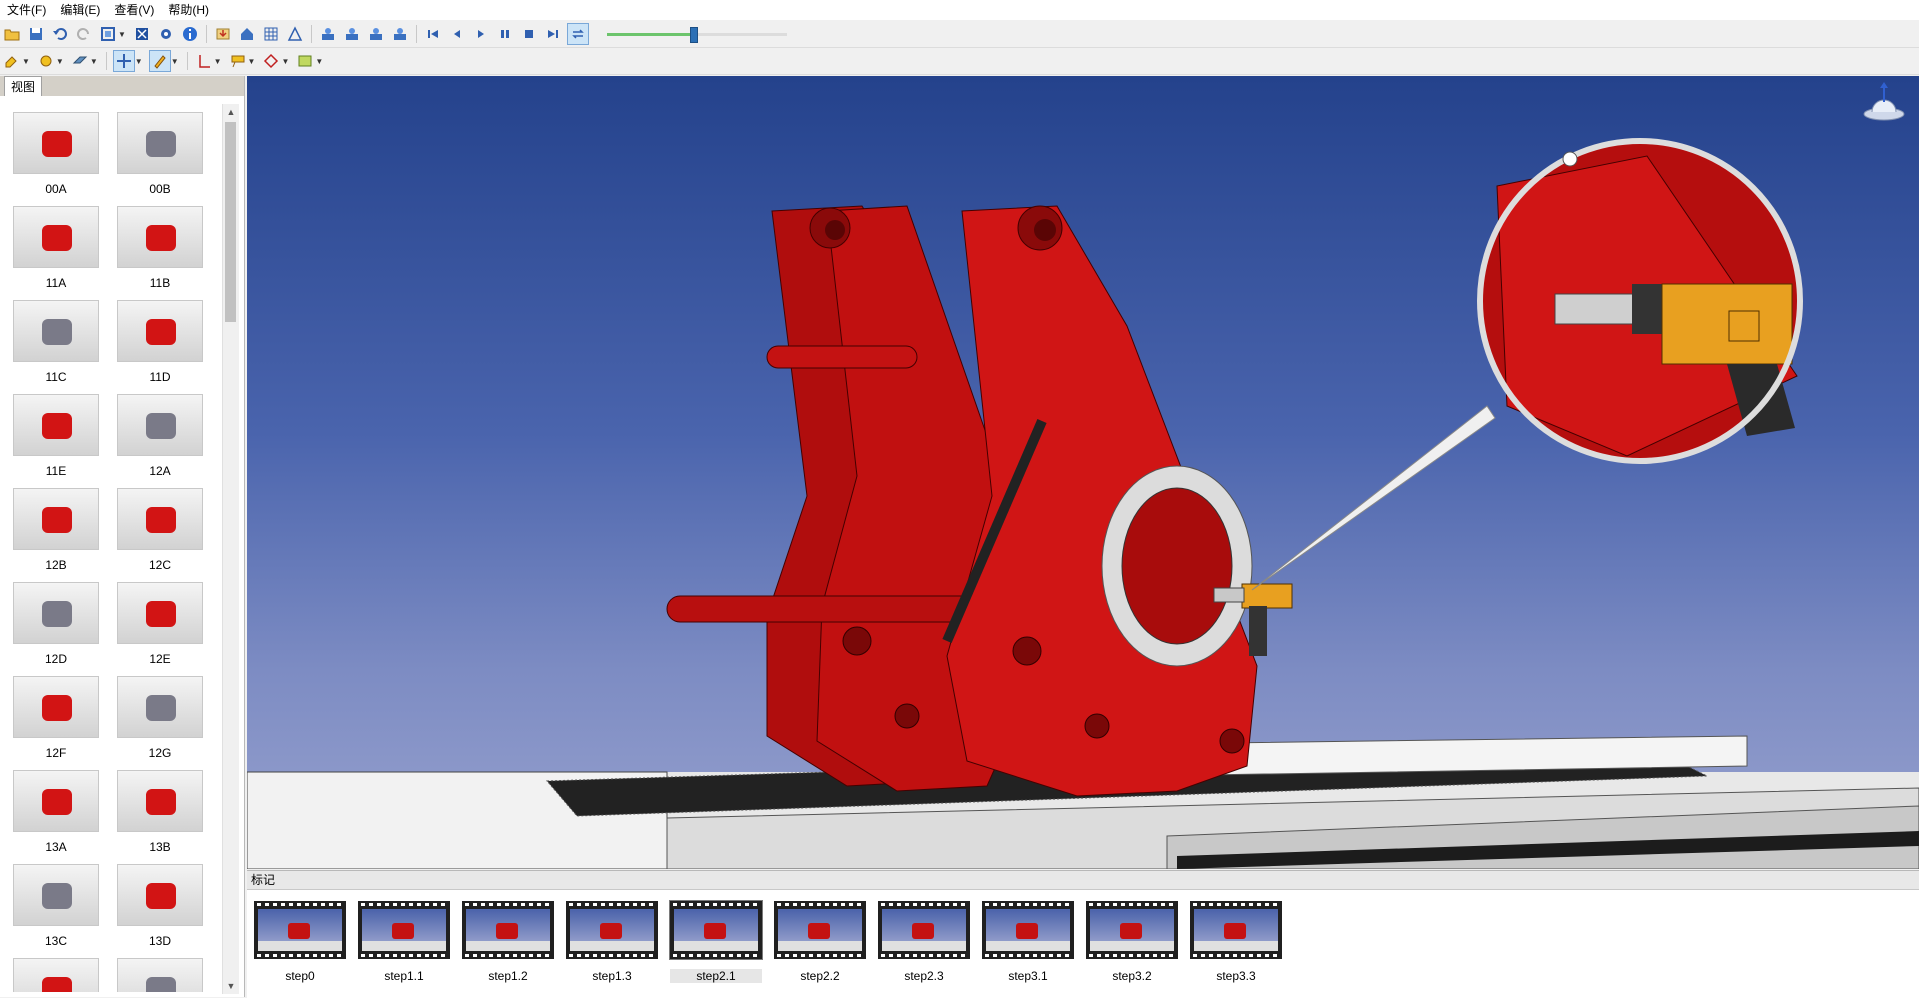 This screenshot has height=998, width=1919. I want to click on play-icon, so click(481, 34).